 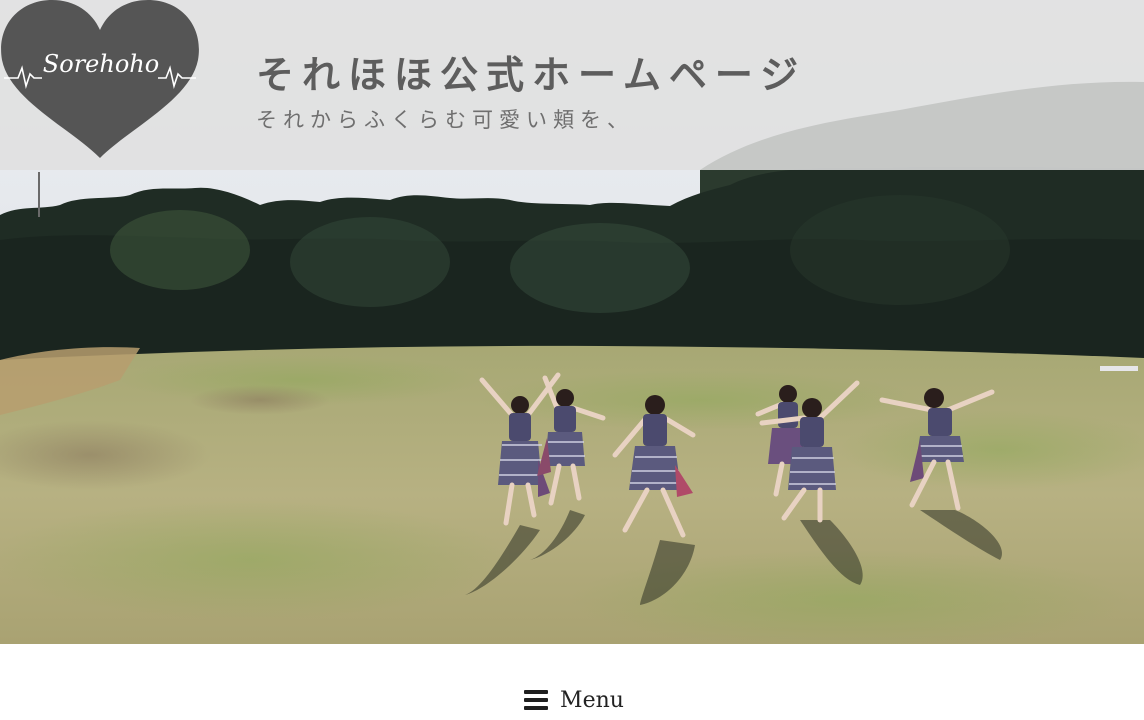 I want to click on logo-text: Sorehoho, so click(x=101, y=64).